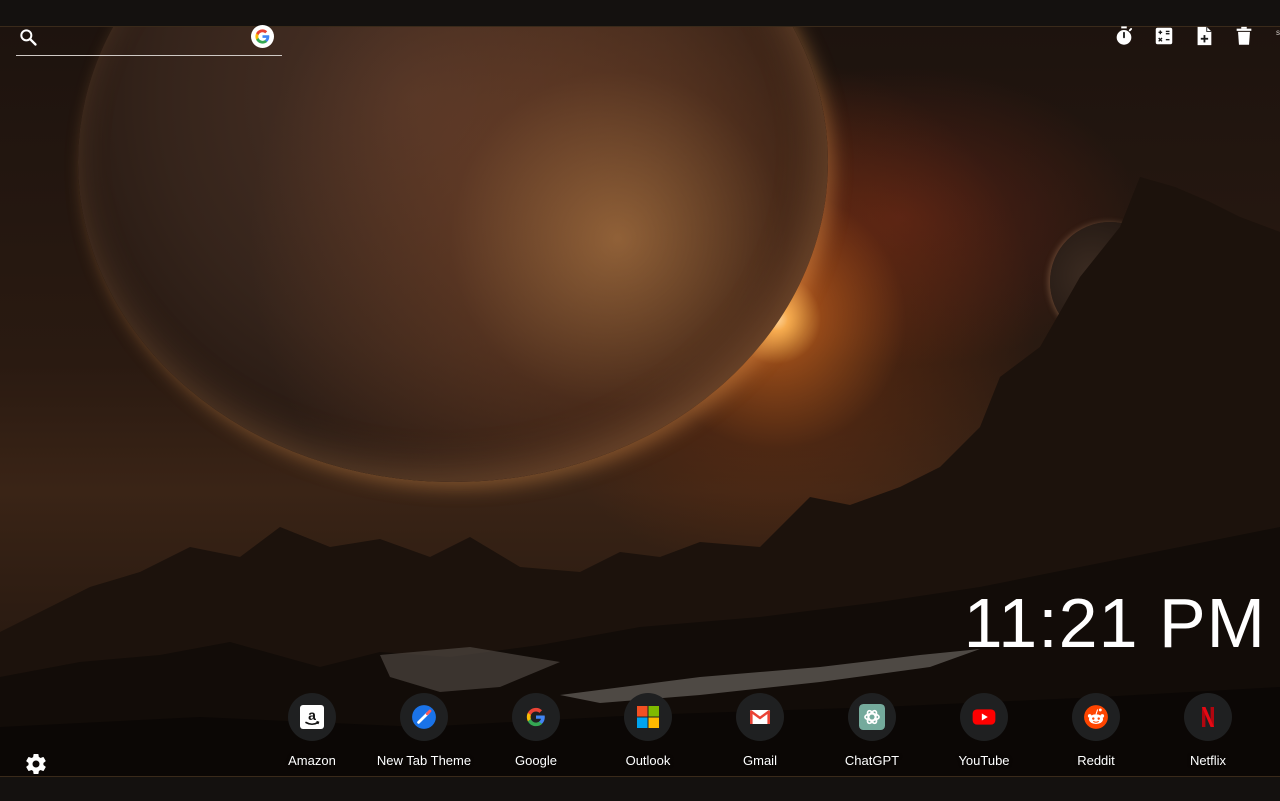 The image size is (1280, 801). I want to click on new-tab-theme-icon, so click(424, 717).